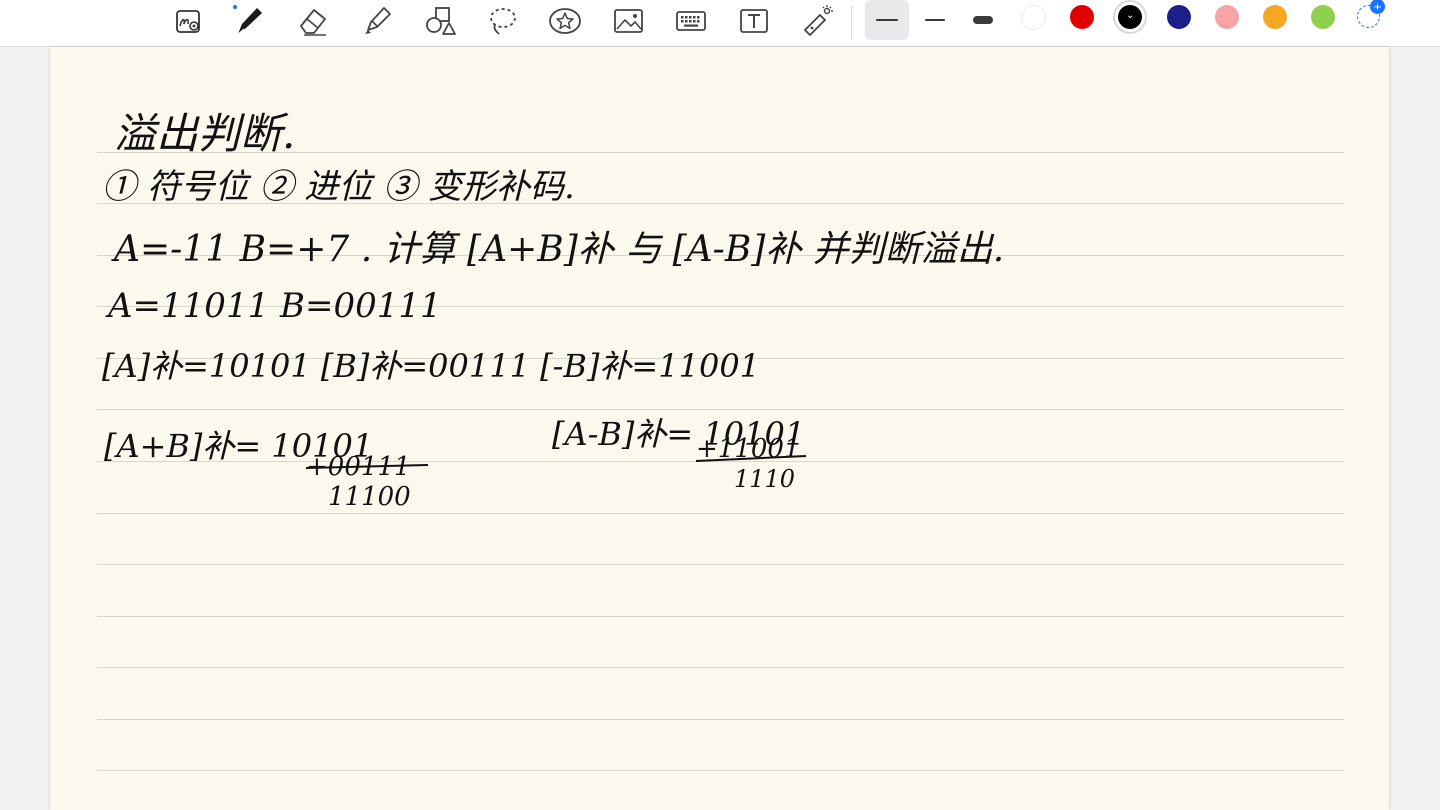  I want to click on keyboard-icon, so click(691, 21).